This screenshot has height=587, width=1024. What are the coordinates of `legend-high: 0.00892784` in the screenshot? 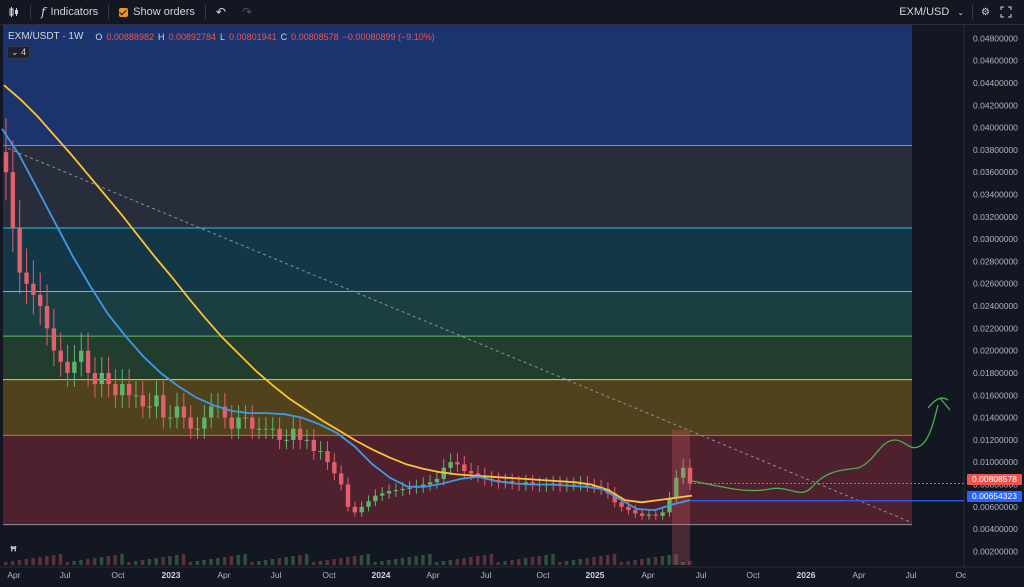 It's located at (192, 36).